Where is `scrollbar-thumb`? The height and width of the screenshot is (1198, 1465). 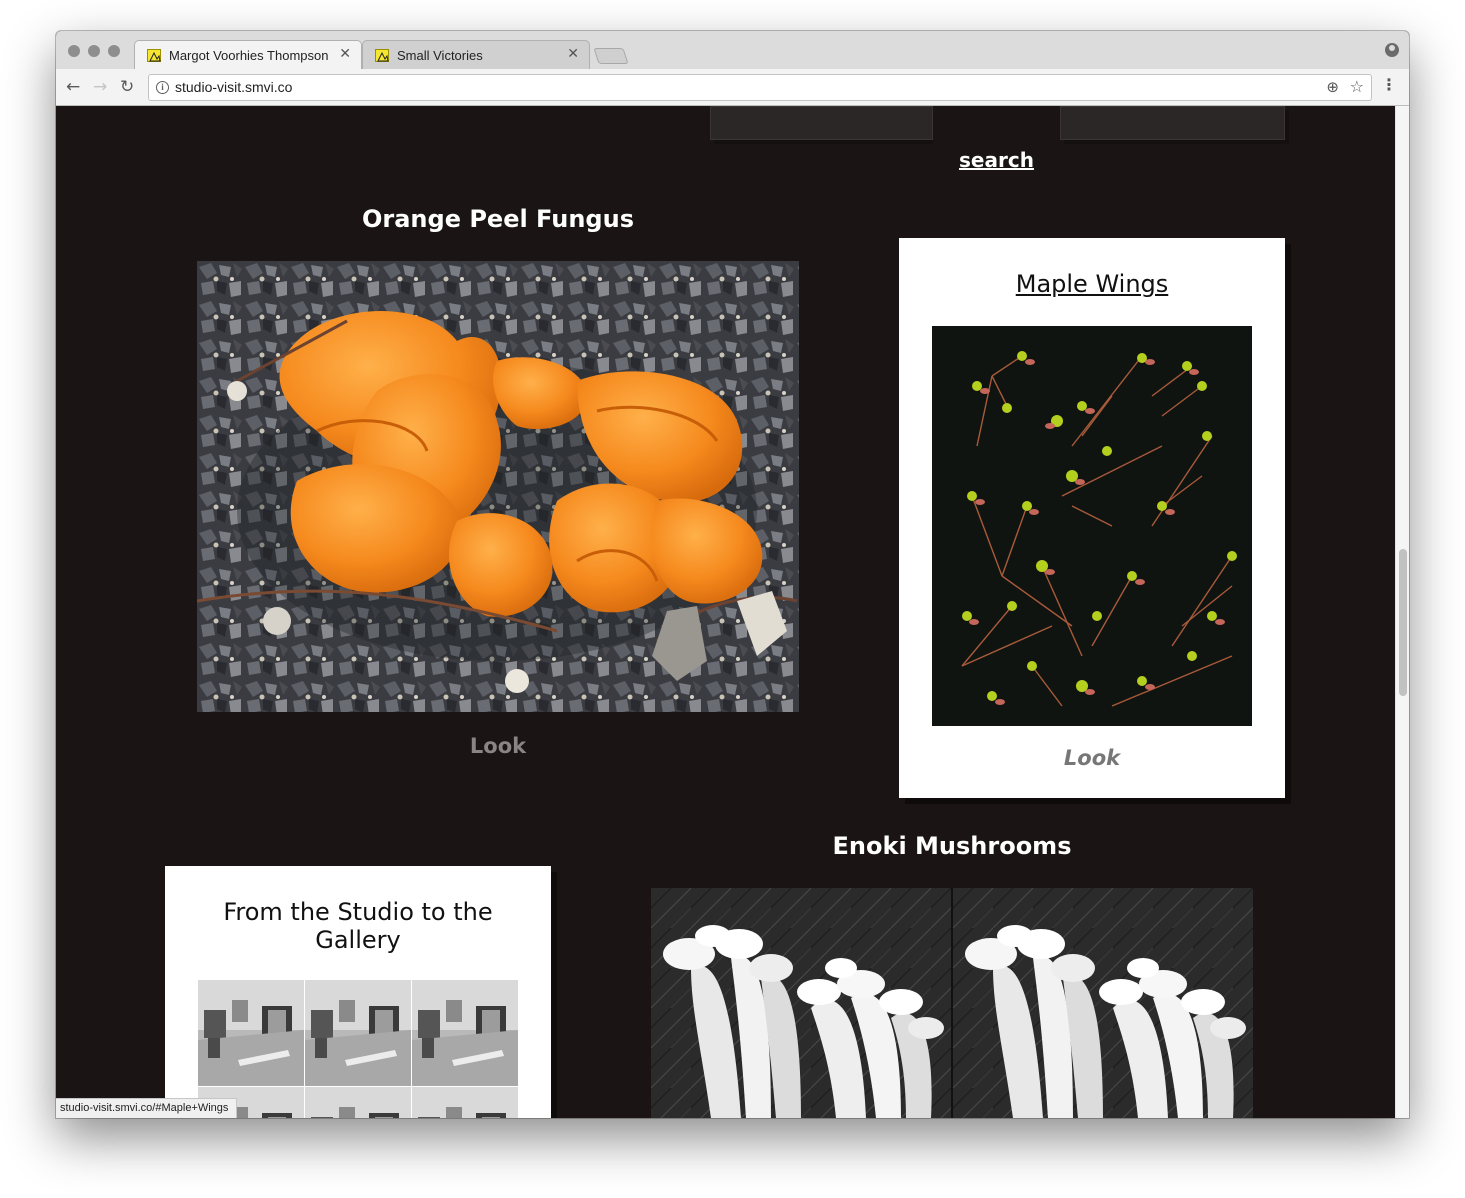 scrollbar-thumb is located at coordinates (1403, 622).